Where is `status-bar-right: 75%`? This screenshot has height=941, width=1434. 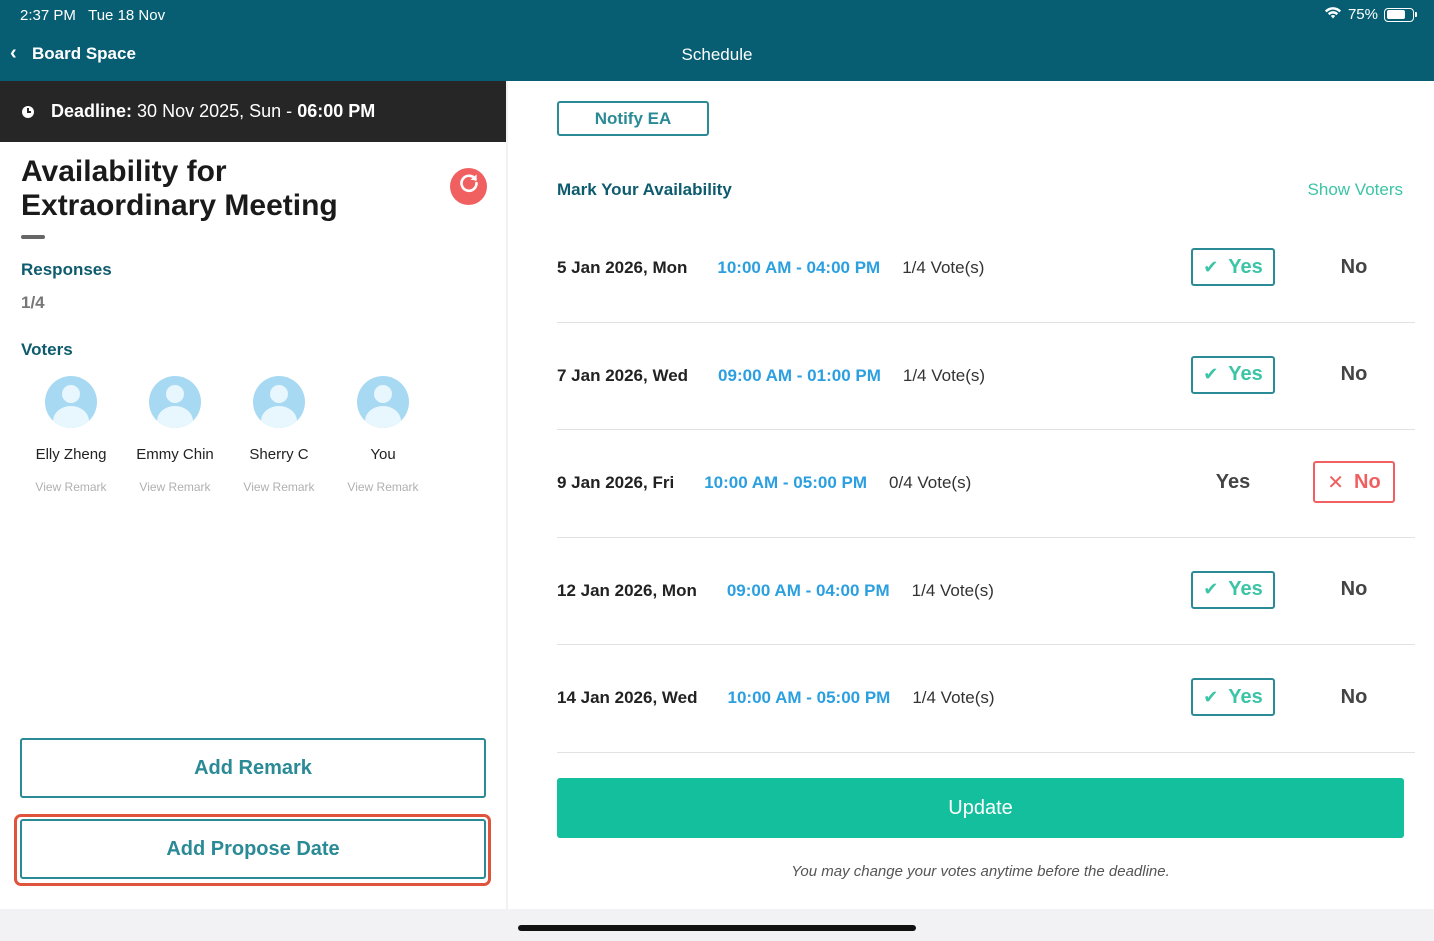 status-bar-right: 75% is located at coordinates (1370, 14).